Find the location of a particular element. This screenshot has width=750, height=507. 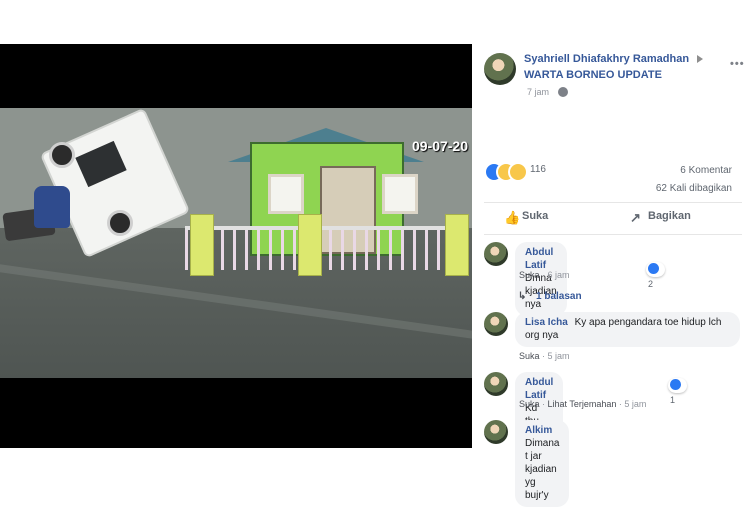

comment-reaction-count: 2 is located at coordinates (651, 284).